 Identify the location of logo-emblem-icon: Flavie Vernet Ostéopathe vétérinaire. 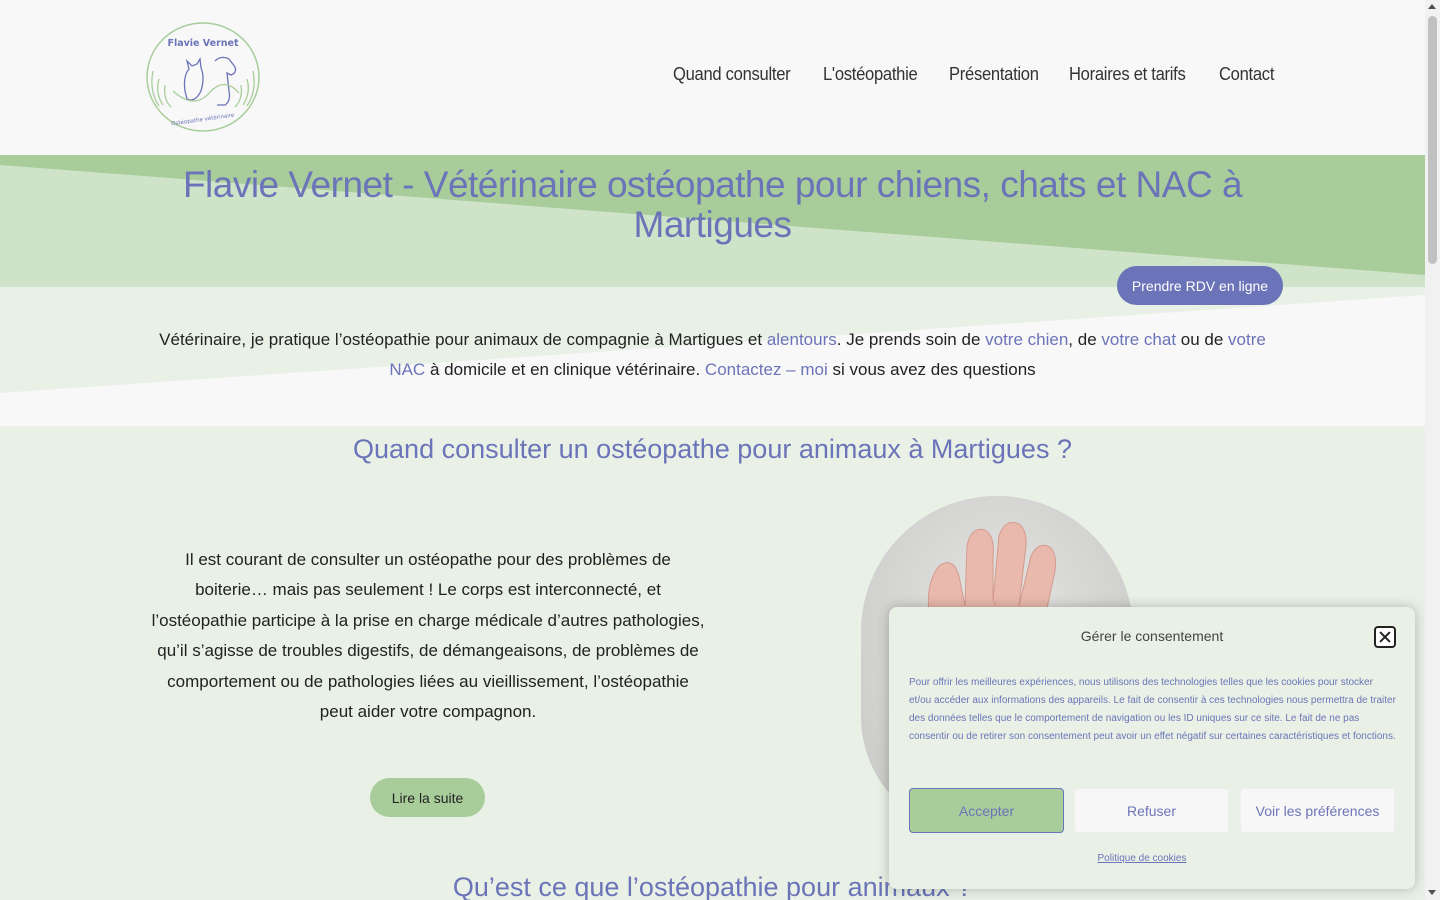
(203, 77).